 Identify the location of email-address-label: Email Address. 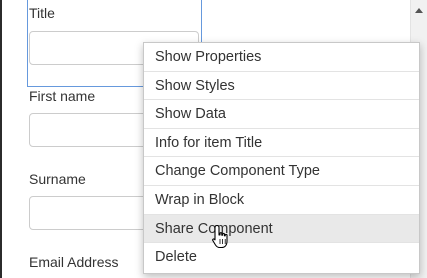
(74, 262).